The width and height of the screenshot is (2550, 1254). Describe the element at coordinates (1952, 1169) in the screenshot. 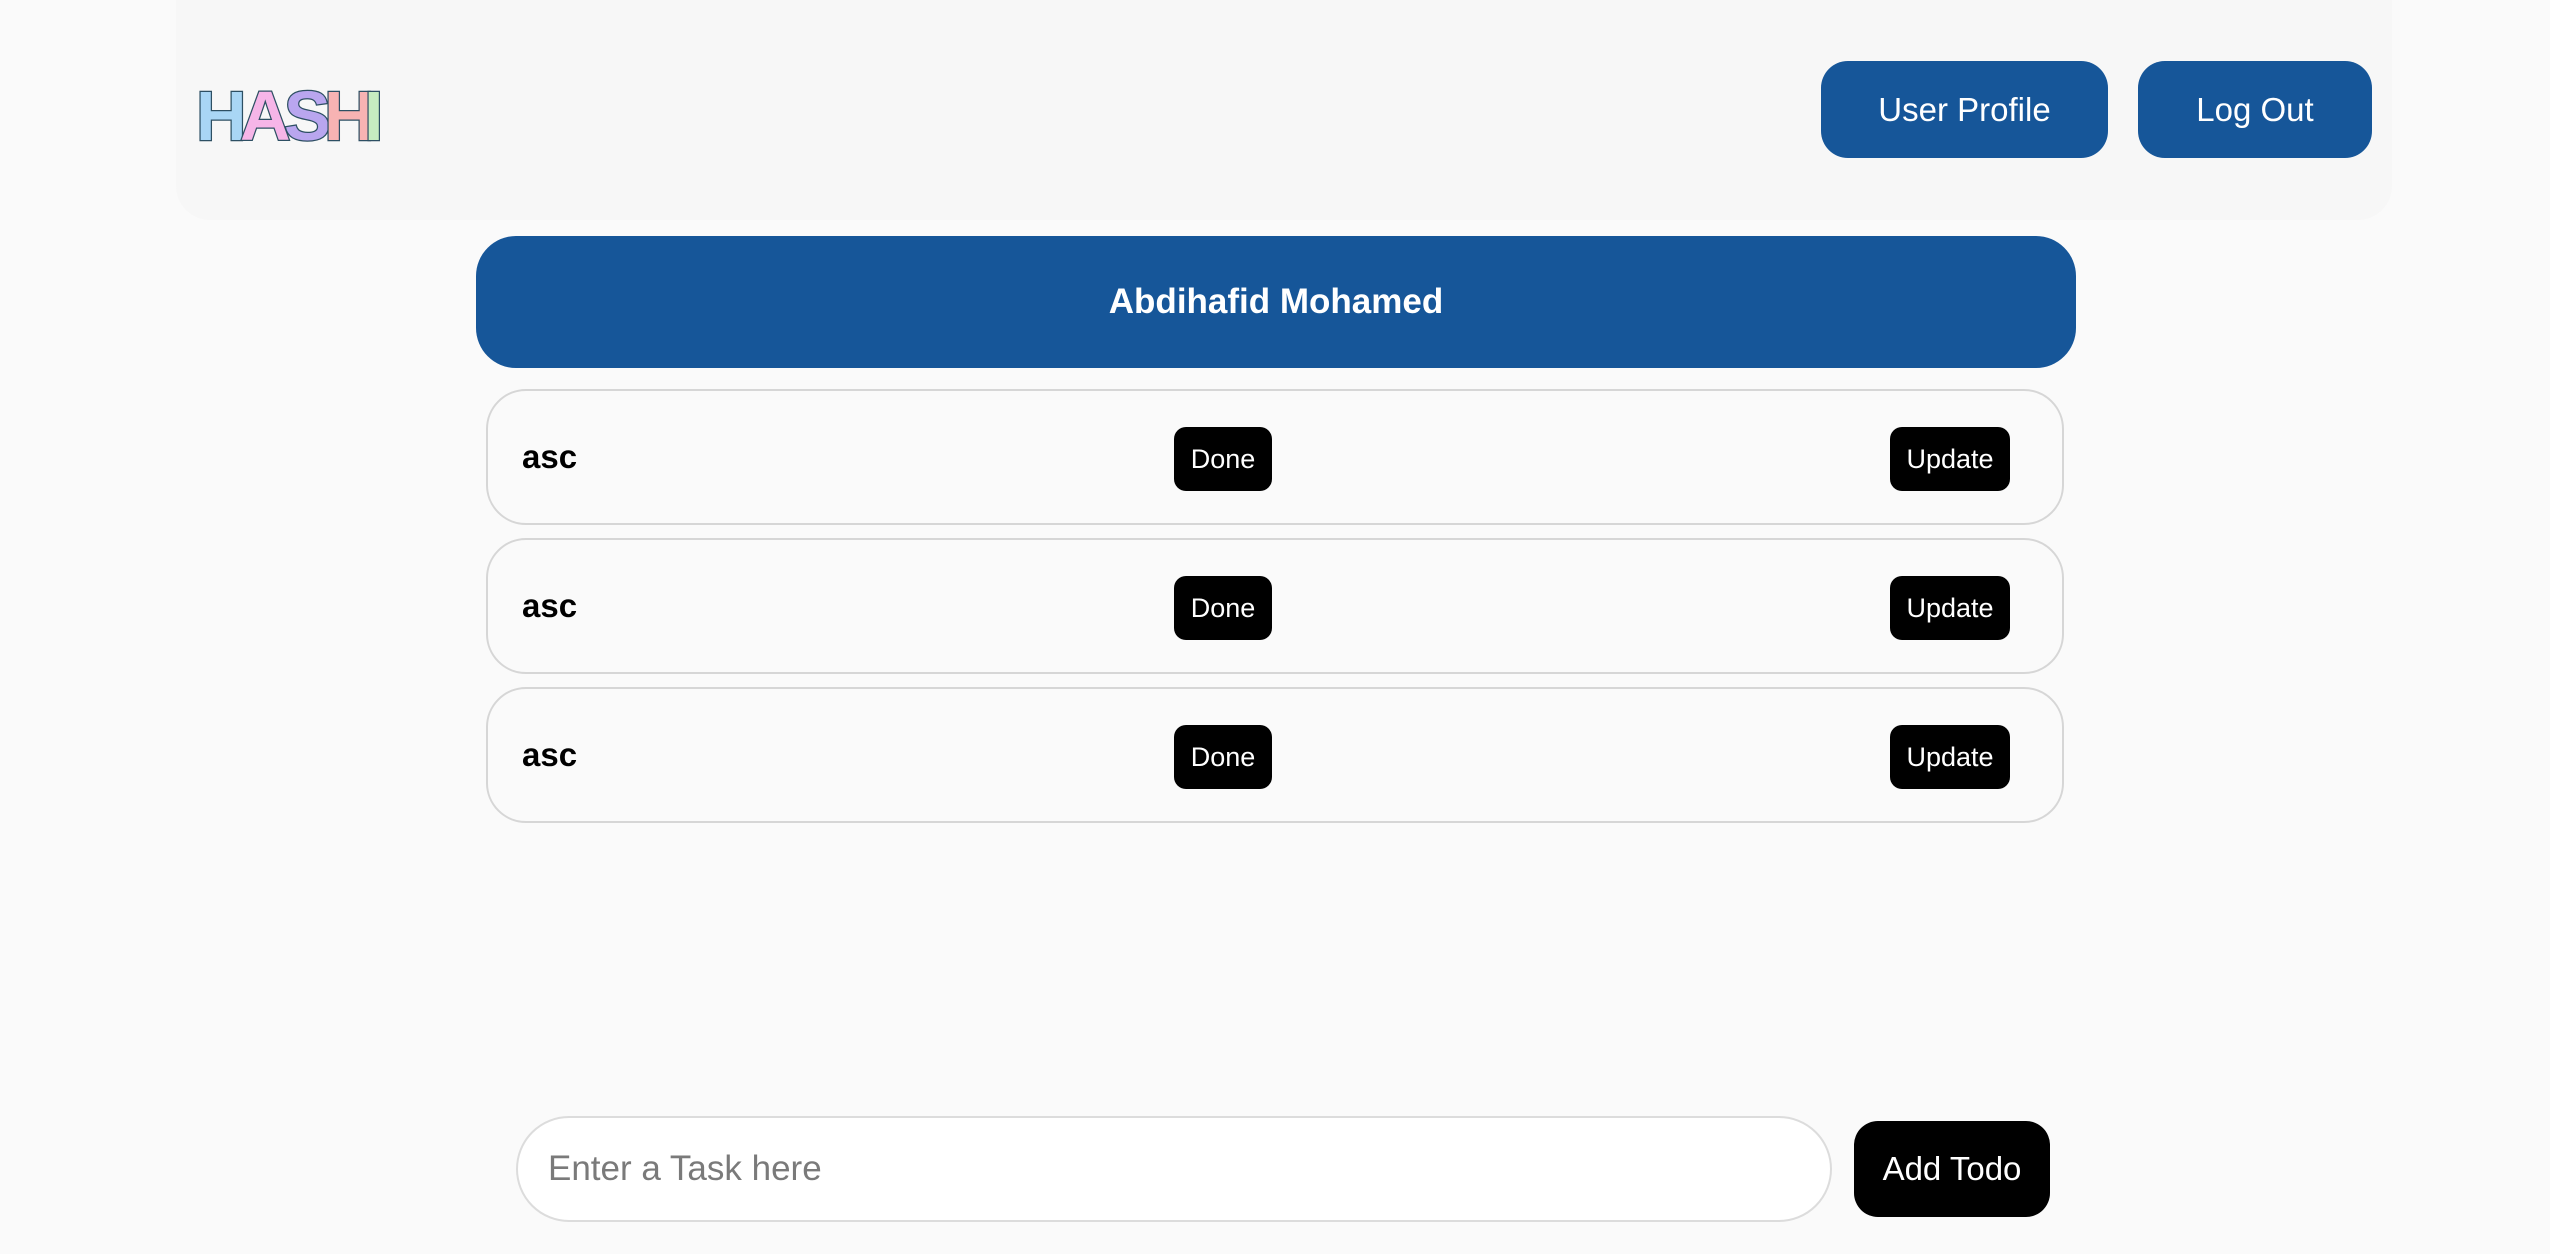

I see `add-todo-button: Add Todo` at that location.